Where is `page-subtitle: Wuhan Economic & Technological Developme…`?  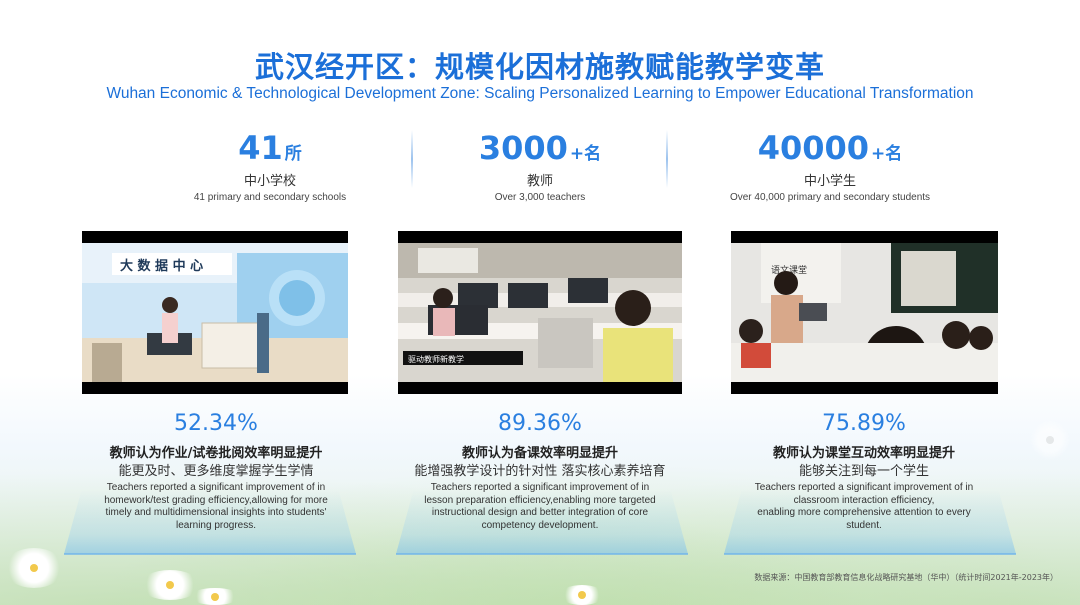 page-subtitle: Wuhan Economic & Technological Developme… is located at coordinates (540, 93).